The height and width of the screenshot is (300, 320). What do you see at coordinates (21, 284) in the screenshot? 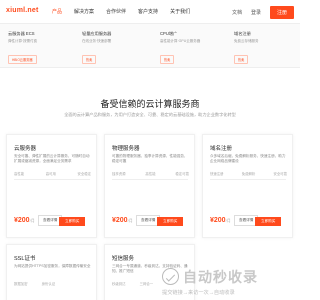
I see `card-feature: 数据加密` at bounding box center [21, 284].